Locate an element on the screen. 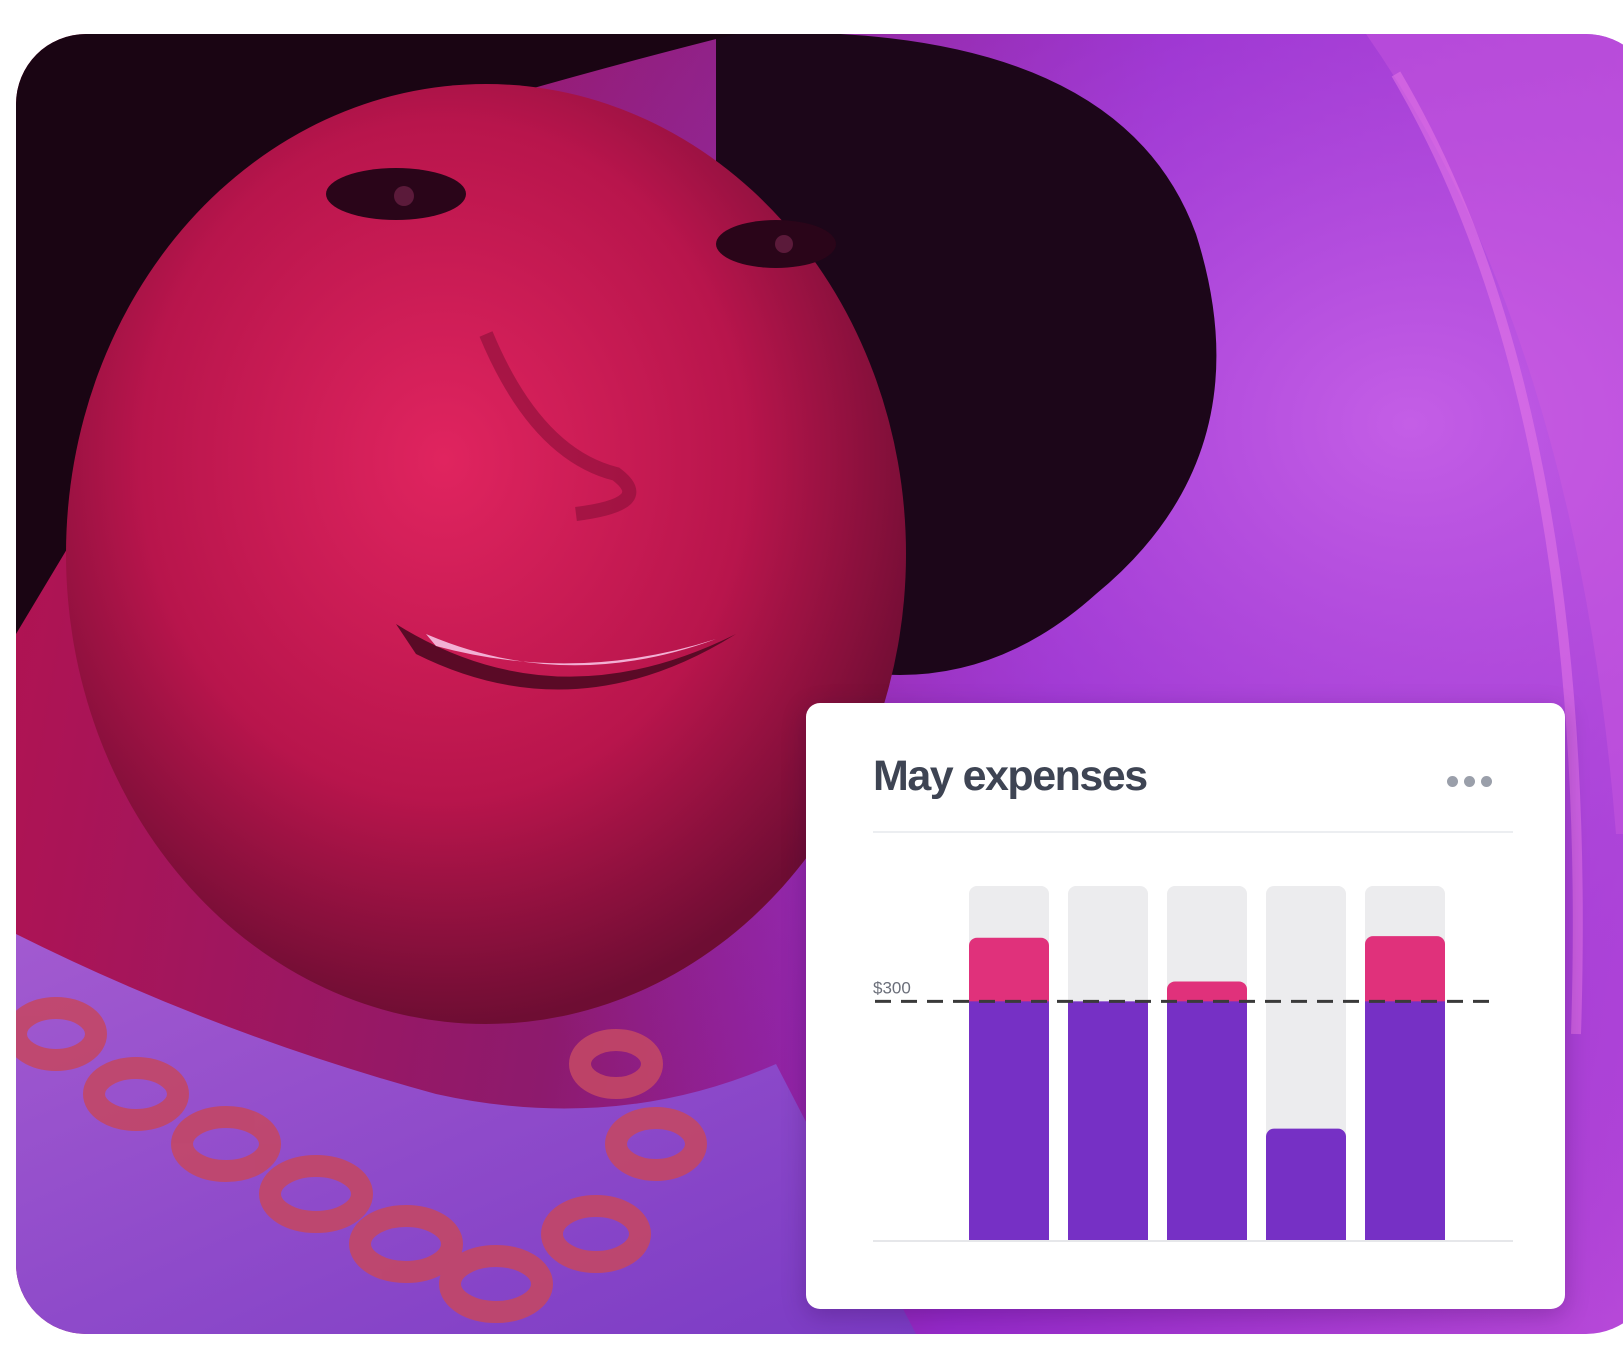  budget-threshold-label: $300 is located at coordinates (892, 987).